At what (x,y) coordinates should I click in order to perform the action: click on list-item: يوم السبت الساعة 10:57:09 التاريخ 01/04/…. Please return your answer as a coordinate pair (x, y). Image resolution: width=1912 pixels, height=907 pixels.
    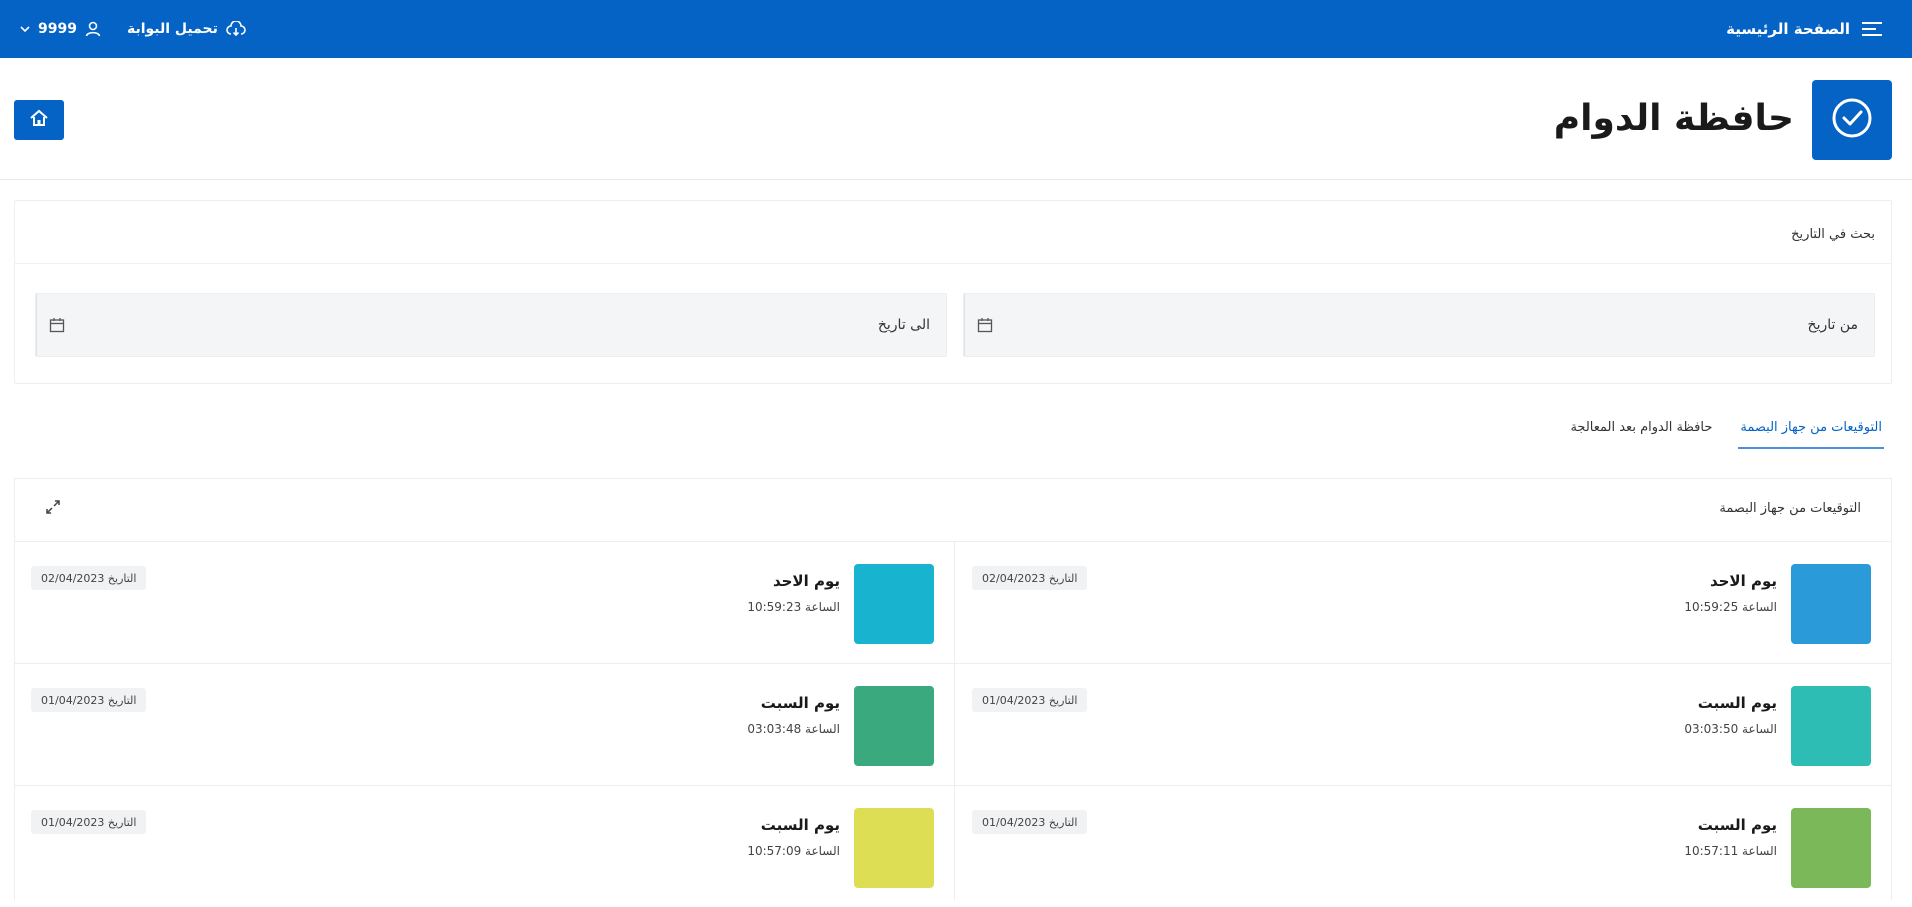
    Looking at the image, I should click on (484, 846).